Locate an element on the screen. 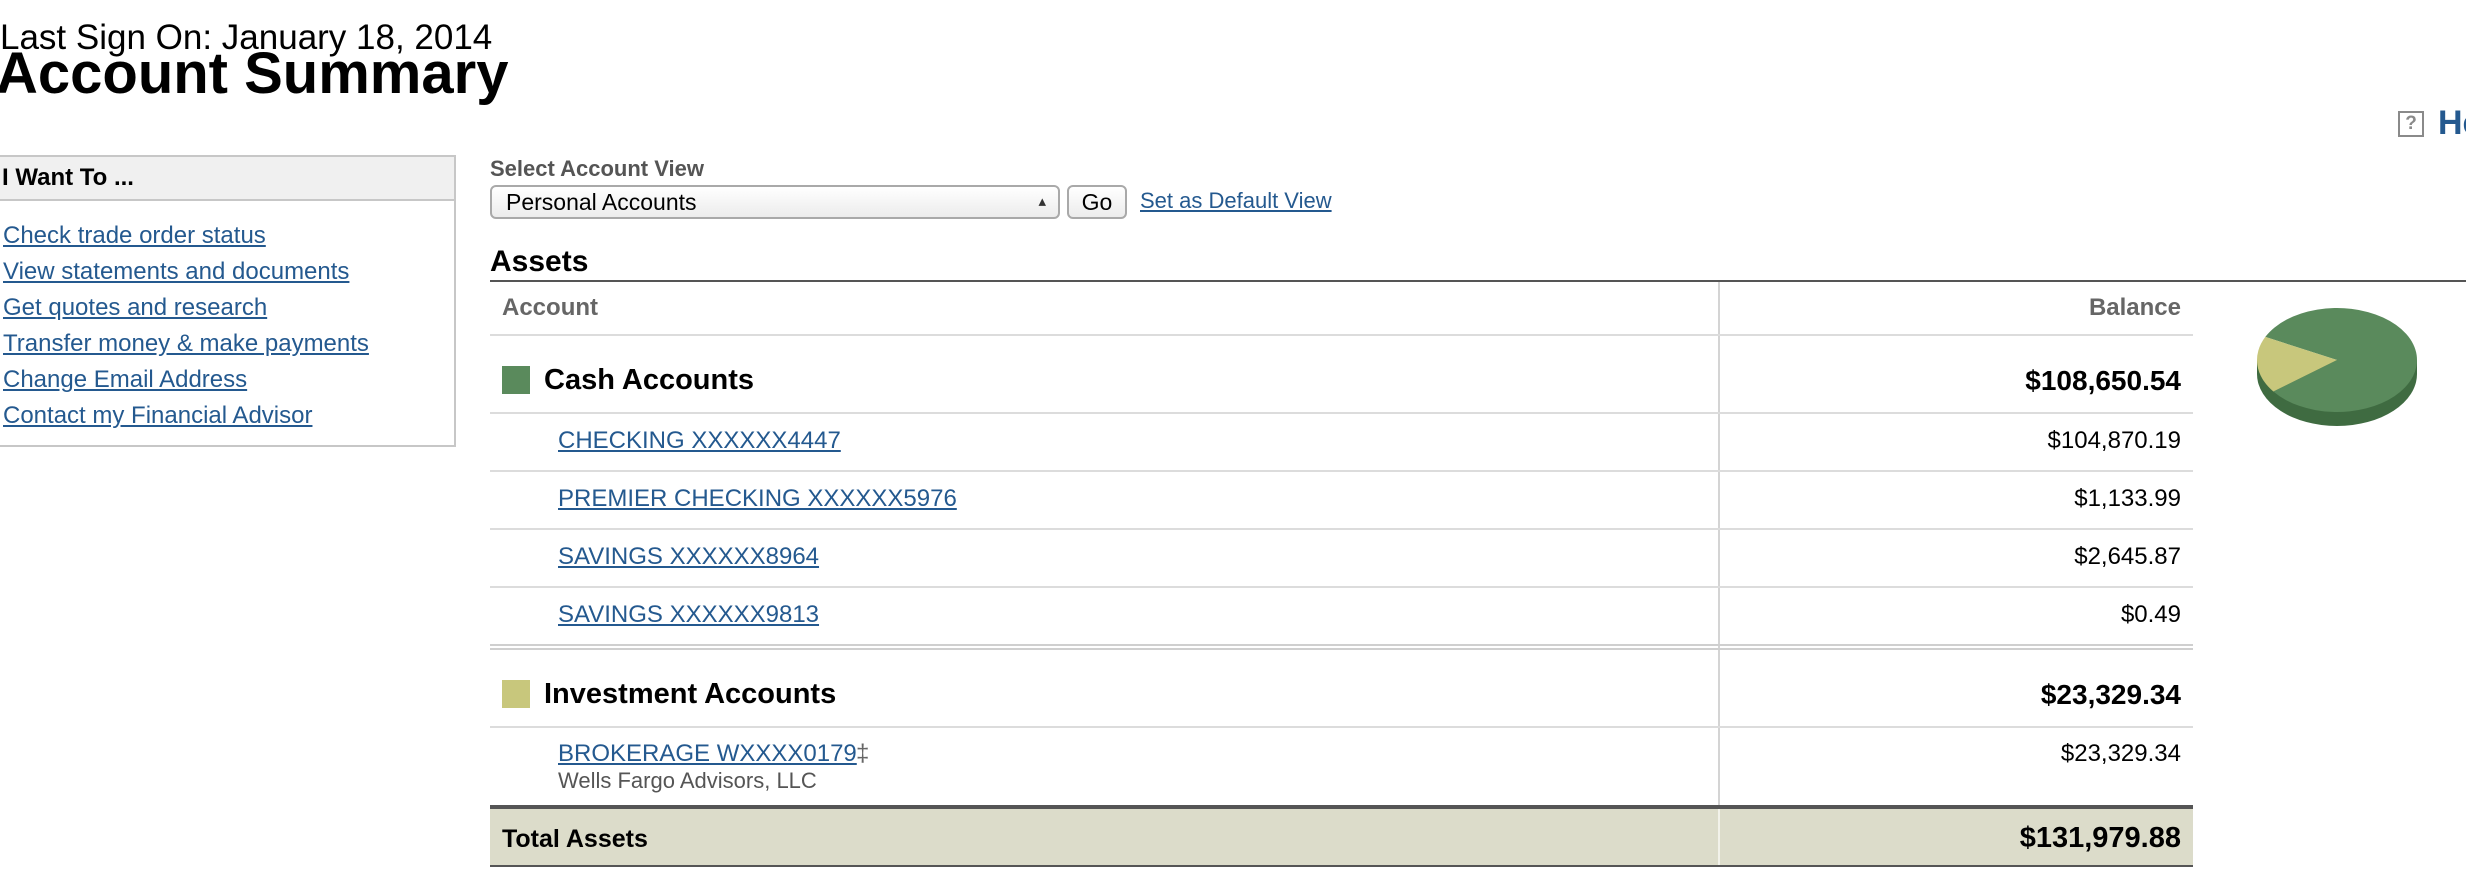  table-header-row: Account Balance is located at coordinates (1341, 309).